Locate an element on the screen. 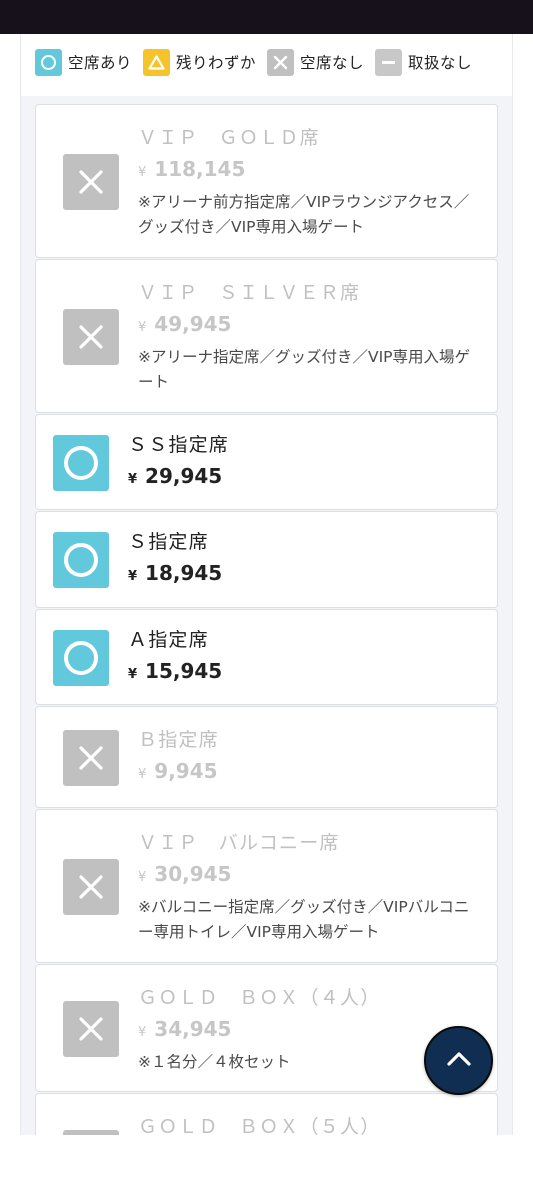  ticket-name: ＧＯＬＤ ＢＯＸ（５人） is located at coordinates (259, 1125).